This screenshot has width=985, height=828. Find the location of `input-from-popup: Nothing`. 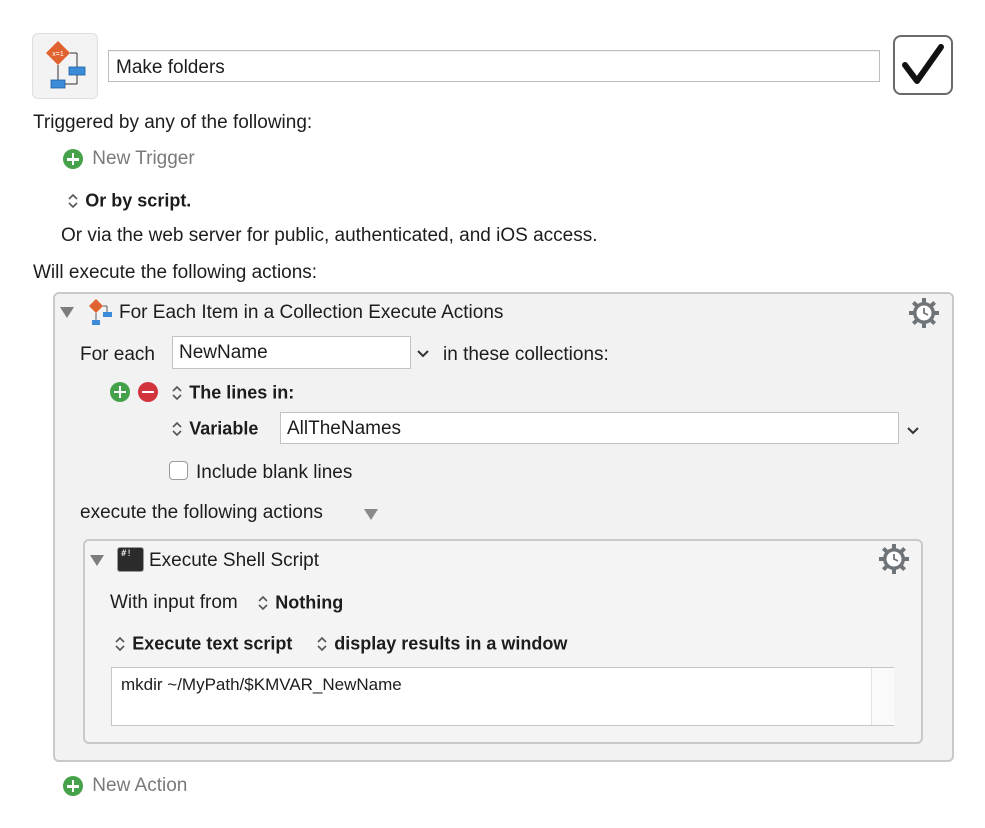

input-from-popup: Nothing is located at coordinates (299, 603).